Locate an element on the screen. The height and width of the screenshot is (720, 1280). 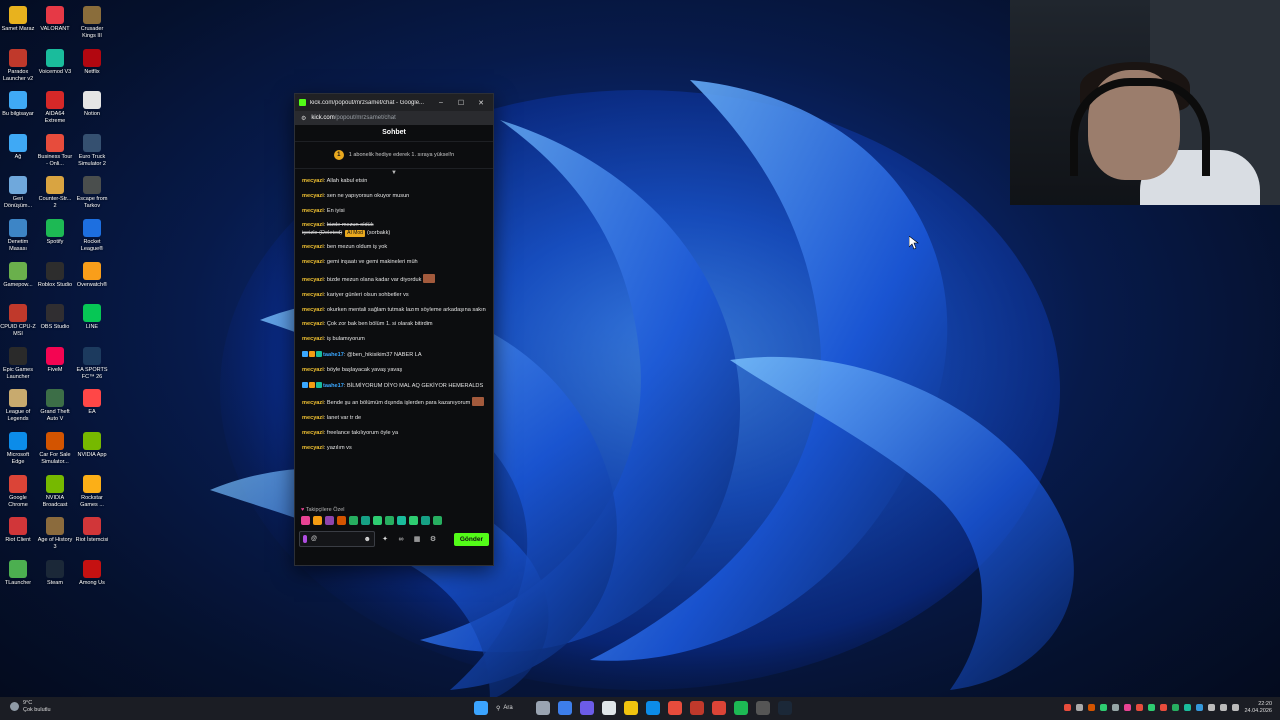
infinity-icon: ∞ is located at coordinates (401, 539).